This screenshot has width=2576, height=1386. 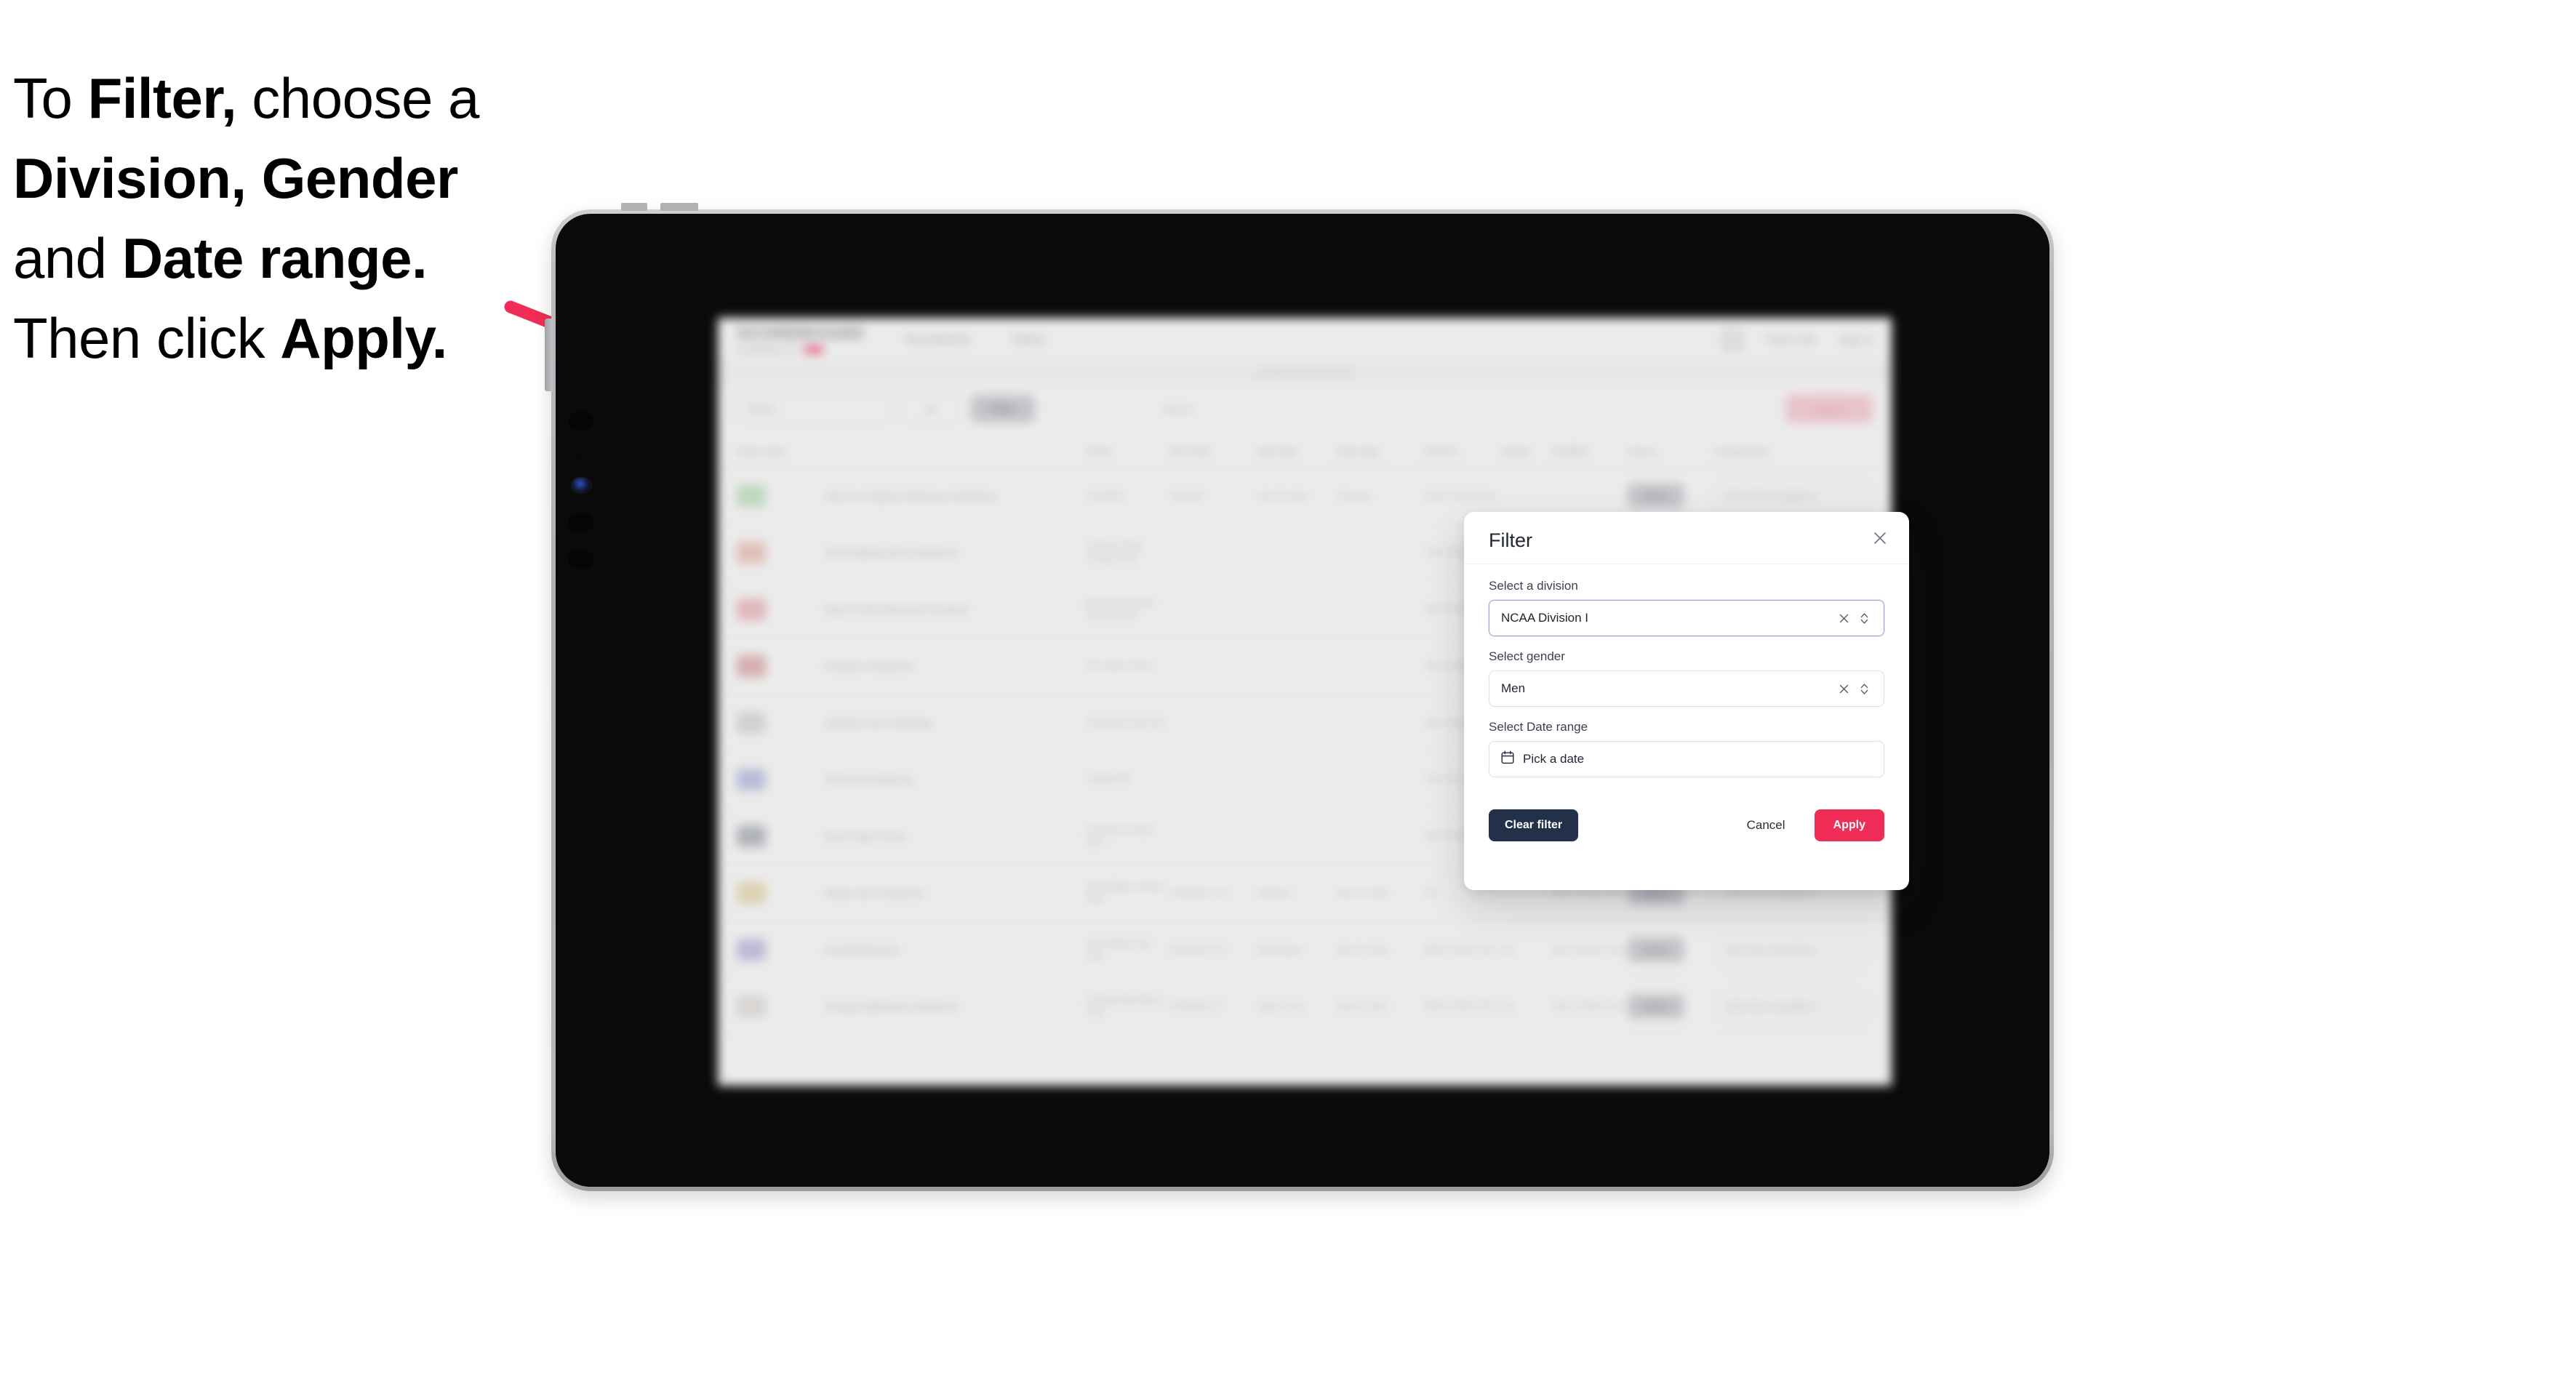 What do you see at coordinates (1187, 496) in the screenshot?
I see `city-state-cell: Memphis` at bounding box center [1187, 496].